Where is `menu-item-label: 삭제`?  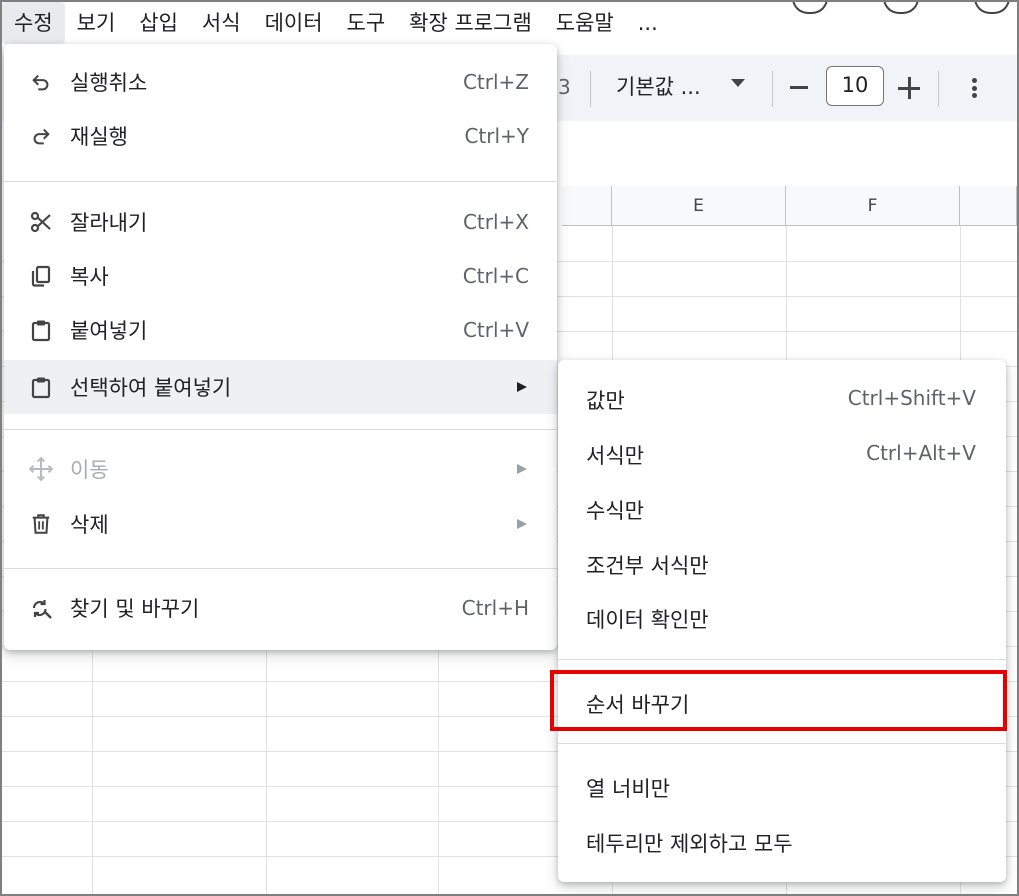 menu-item-label: 삭제 is located at coordinates (89, 525).